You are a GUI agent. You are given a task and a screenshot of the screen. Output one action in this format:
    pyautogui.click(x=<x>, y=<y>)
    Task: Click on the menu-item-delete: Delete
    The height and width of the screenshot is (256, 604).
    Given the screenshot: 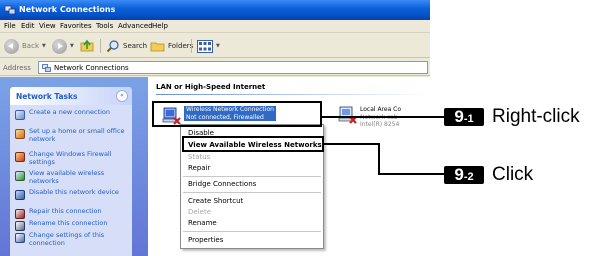 What is the action you would take?
    pyautogui.click(x=199, y=212)
    